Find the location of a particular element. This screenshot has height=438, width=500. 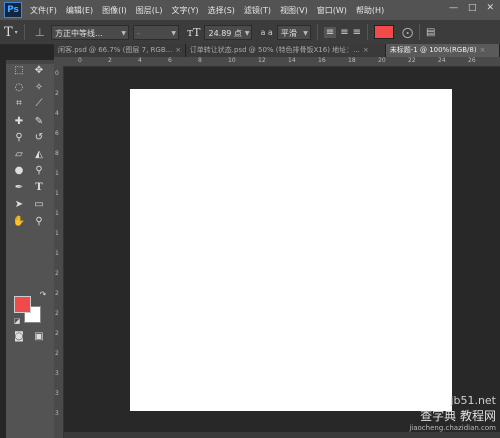

watermark-url: jiaocheng.chazidian.com is located at coordinates (452, 428).